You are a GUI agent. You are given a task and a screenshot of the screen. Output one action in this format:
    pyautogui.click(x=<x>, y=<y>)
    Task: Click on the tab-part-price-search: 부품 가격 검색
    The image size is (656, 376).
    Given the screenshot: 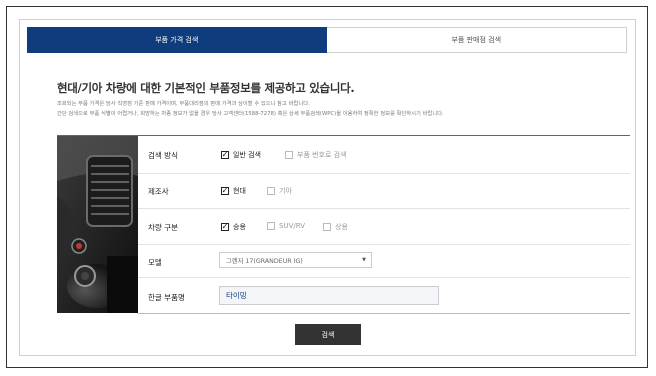 What is the action you would take?
    pyautogui.click(x=177, y=40)
    